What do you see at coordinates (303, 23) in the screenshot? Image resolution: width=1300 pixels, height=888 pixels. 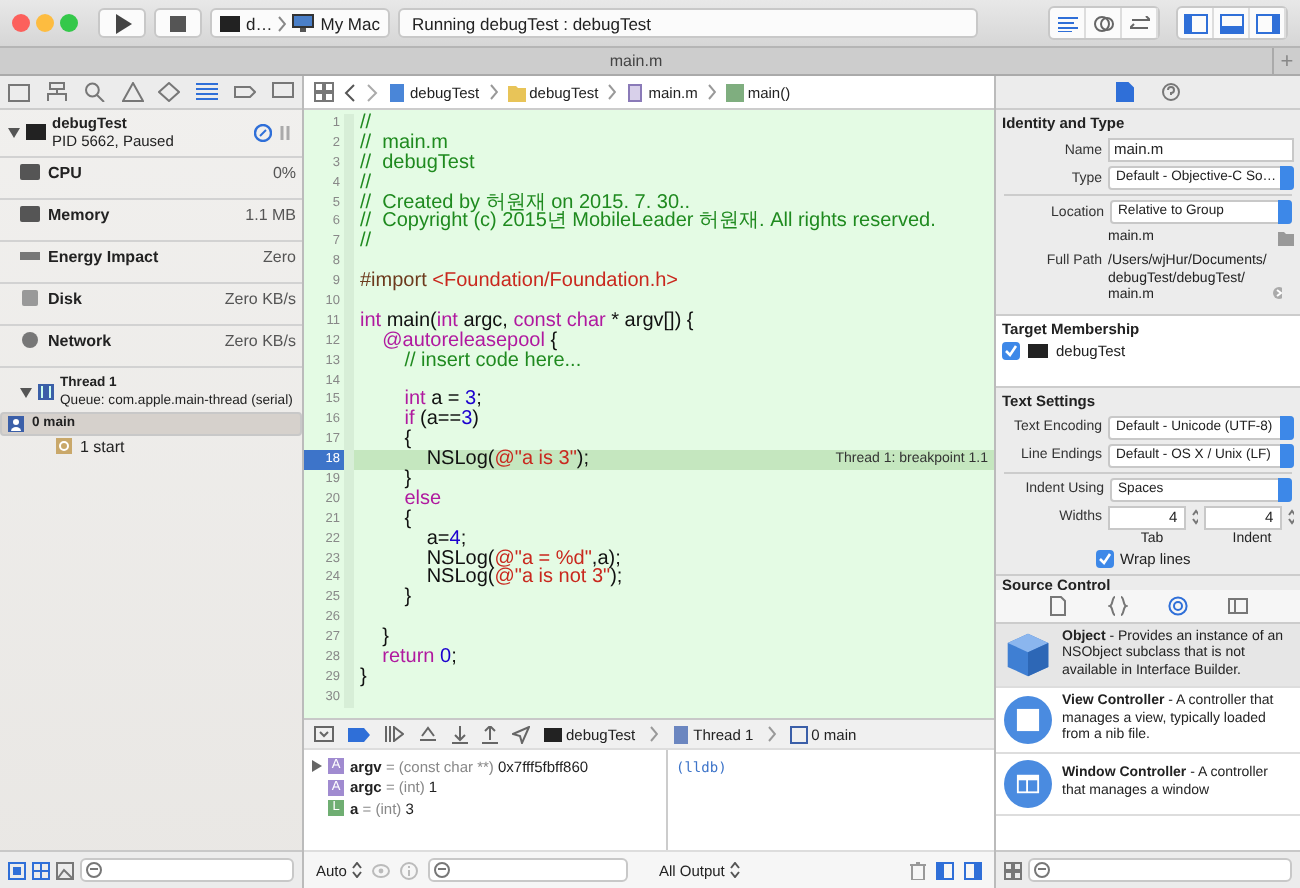 I see `monitor-icon` at bounding box center [303, 23].